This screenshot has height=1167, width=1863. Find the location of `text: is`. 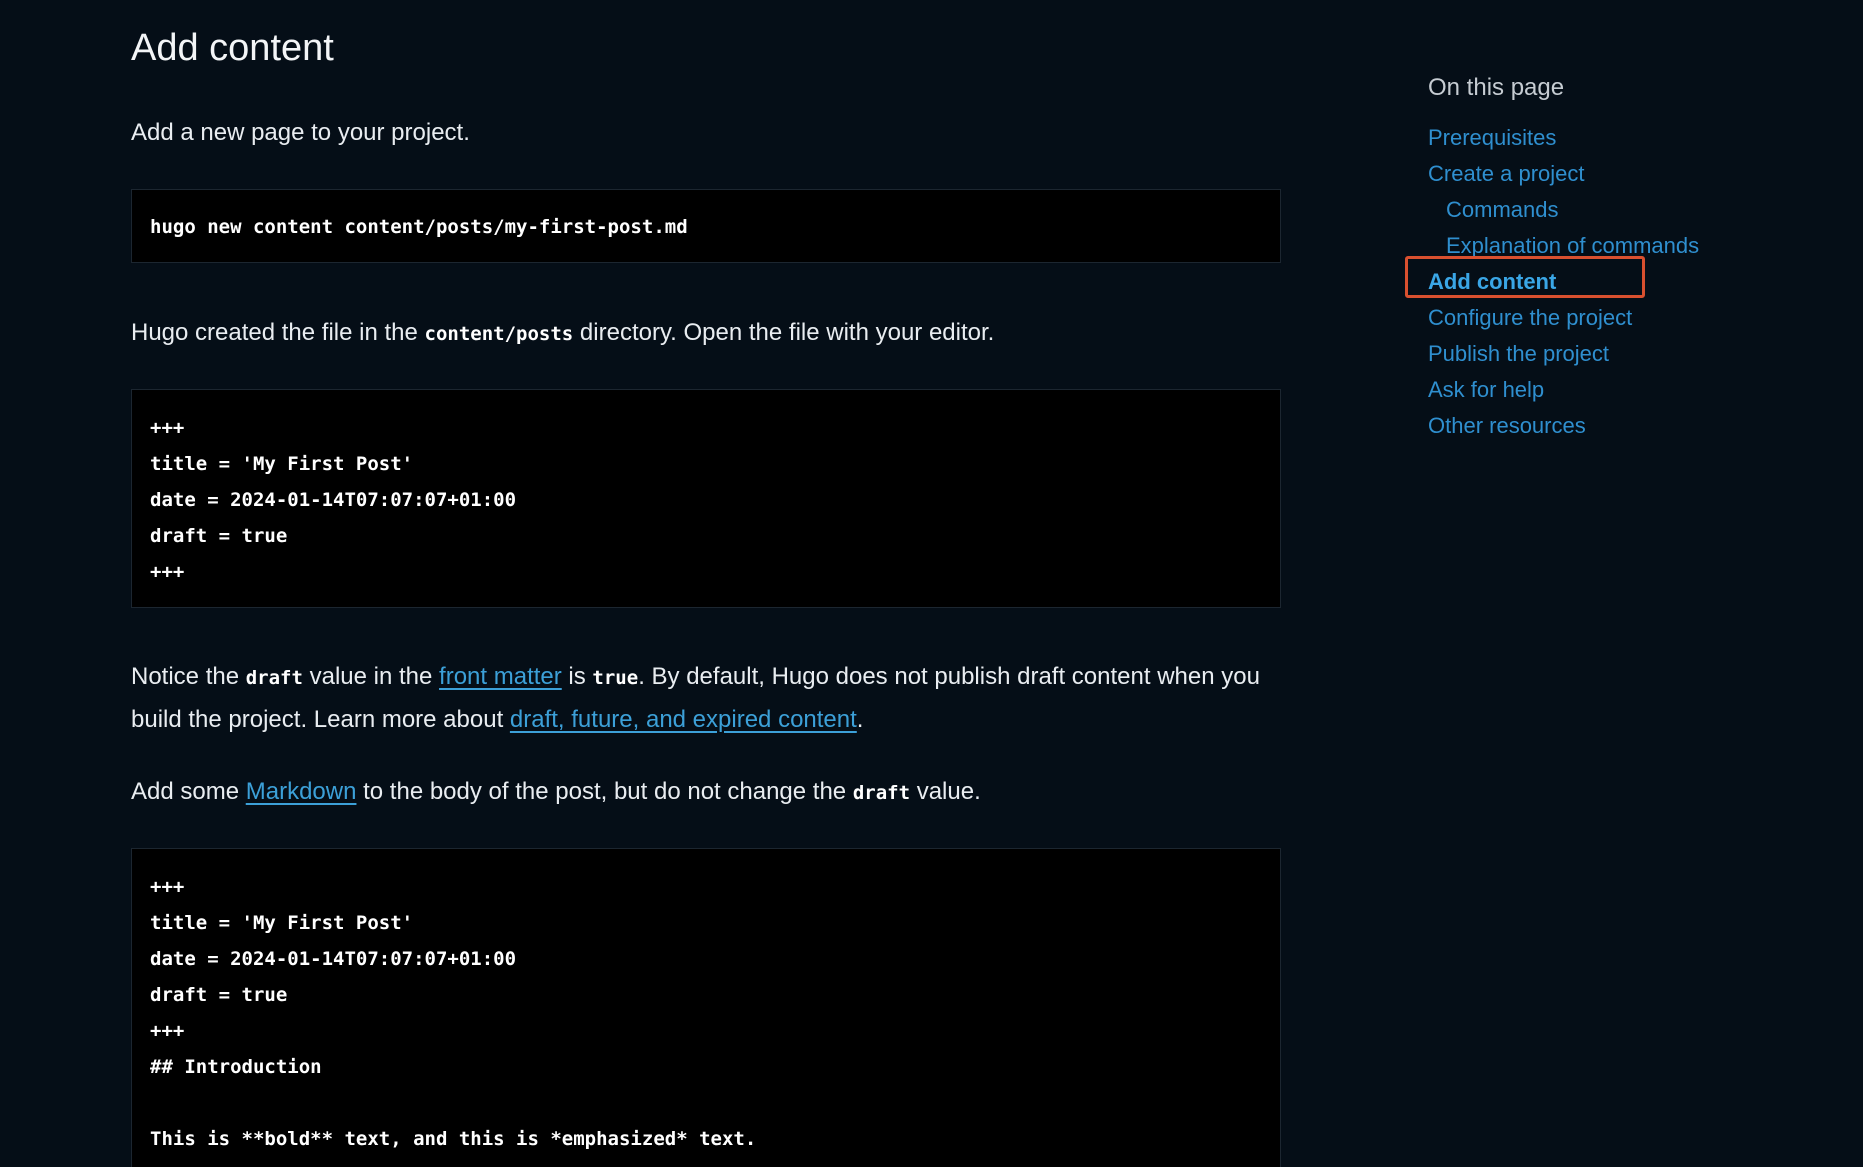

text: is is located at coordinates (577, 676).